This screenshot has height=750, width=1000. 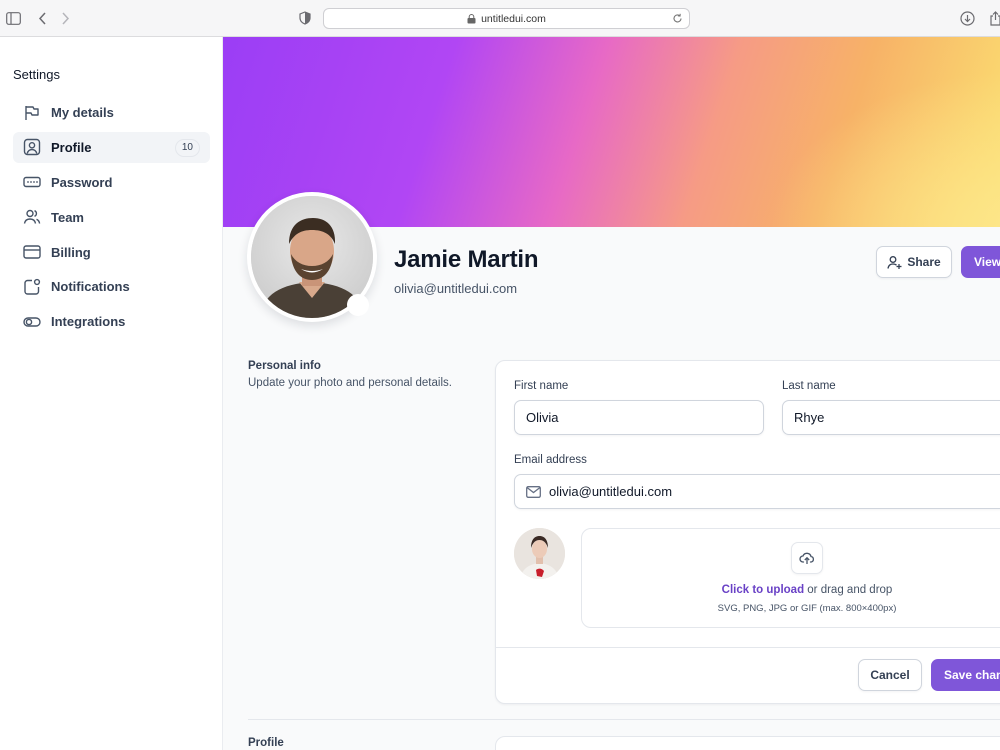 What do you see at coordinates (993, 18) in the screenshot?
I see `share-icon` at bounding box center [993, 18].